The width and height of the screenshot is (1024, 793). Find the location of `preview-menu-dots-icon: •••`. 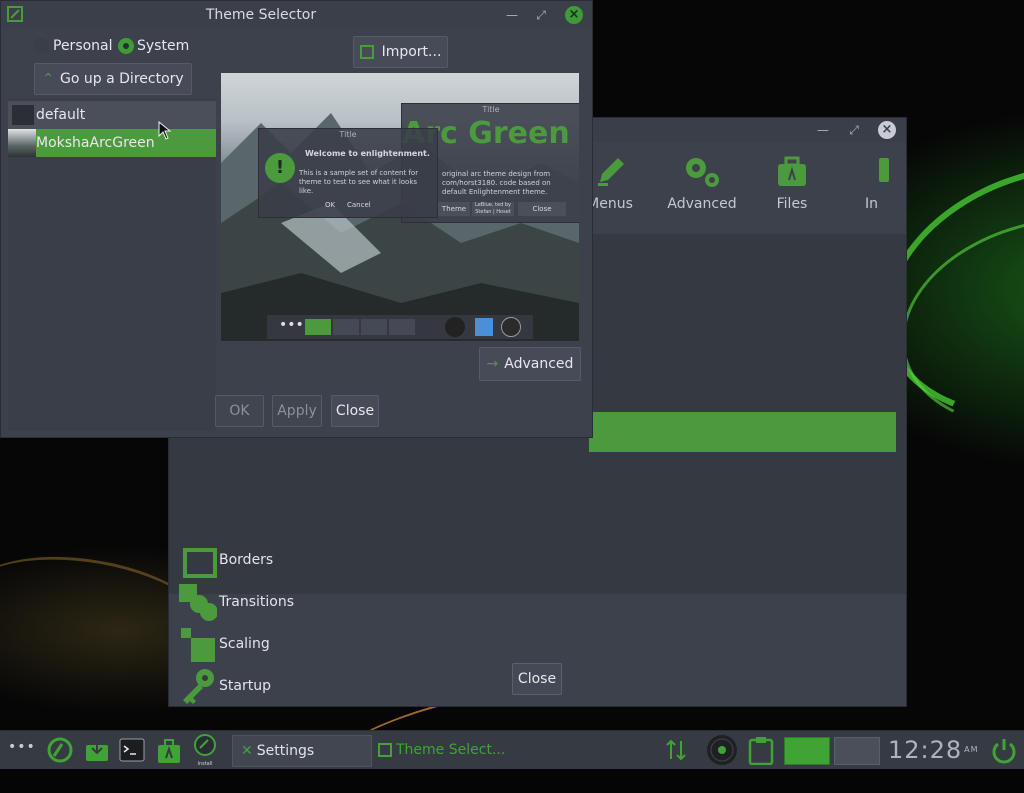

preview-menu-dots-icon: ••• is located at coordinates (291, 325).